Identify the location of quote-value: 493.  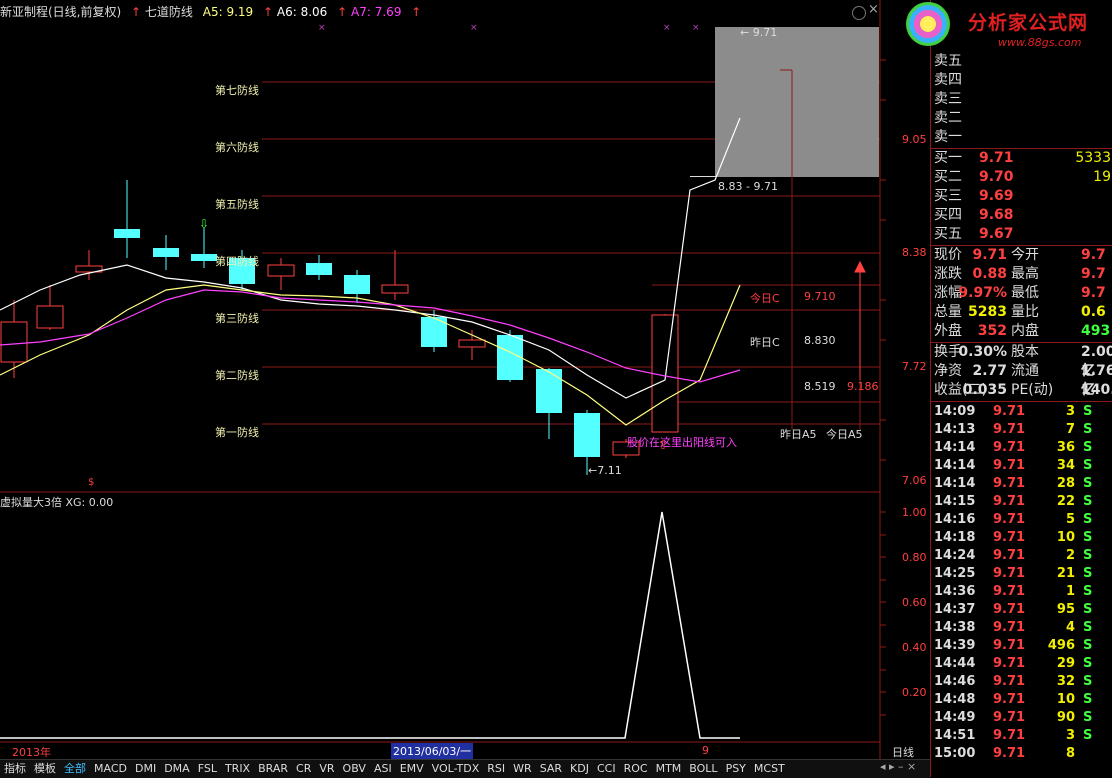
(1096, 331).